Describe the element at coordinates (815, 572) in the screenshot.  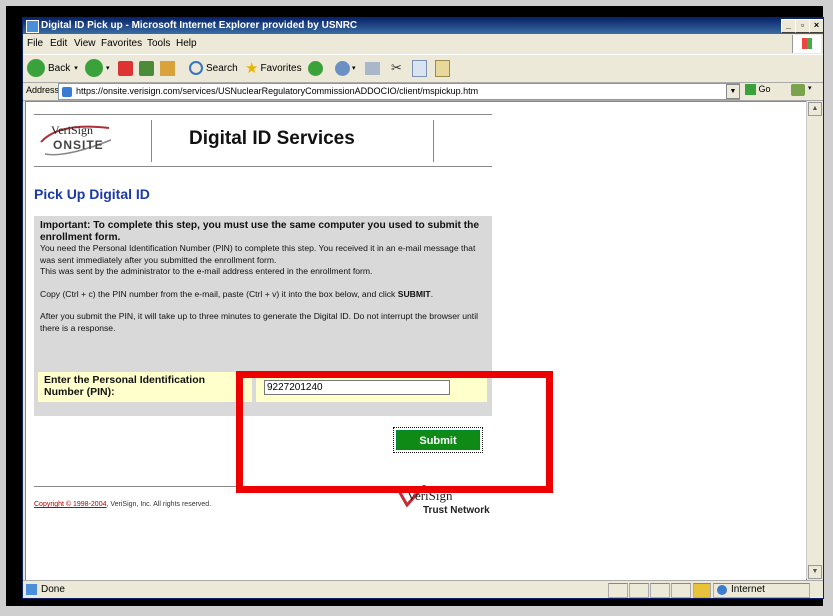
I see `scroll-down-icon: ▼` at that location.